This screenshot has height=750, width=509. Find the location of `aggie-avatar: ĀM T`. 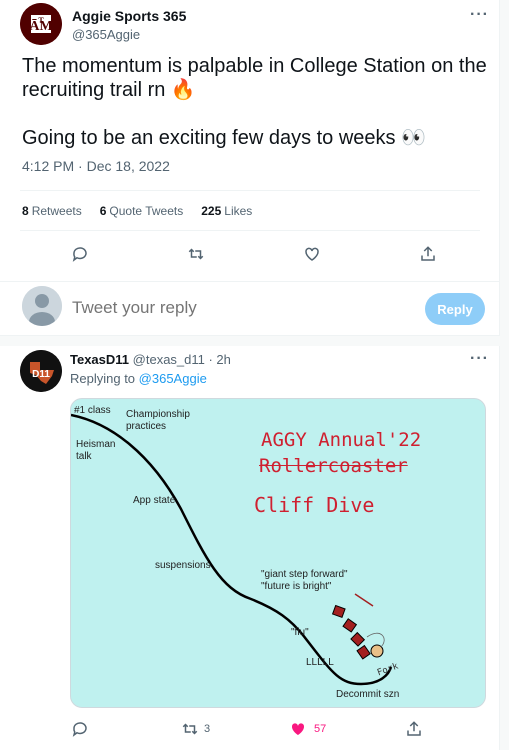

aggie-avatar: ĀM T is located at coordinates (41, 24).